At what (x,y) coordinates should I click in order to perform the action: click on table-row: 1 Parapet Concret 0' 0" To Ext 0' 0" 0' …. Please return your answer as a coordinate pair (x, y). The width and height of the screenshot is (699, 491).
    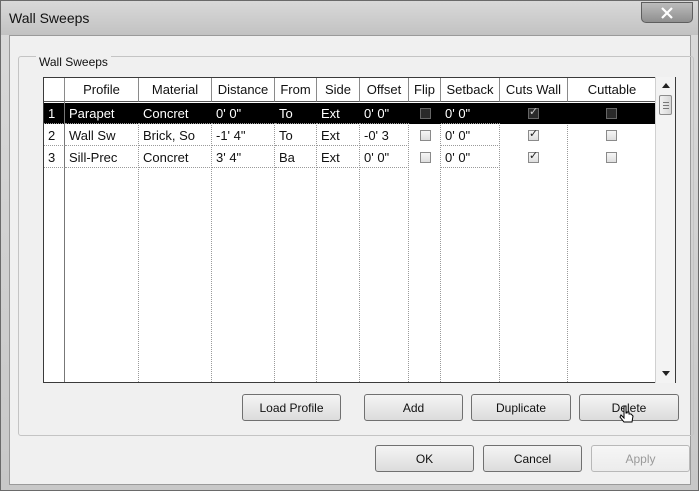
    Looking at the image, I should click on (350, 113).